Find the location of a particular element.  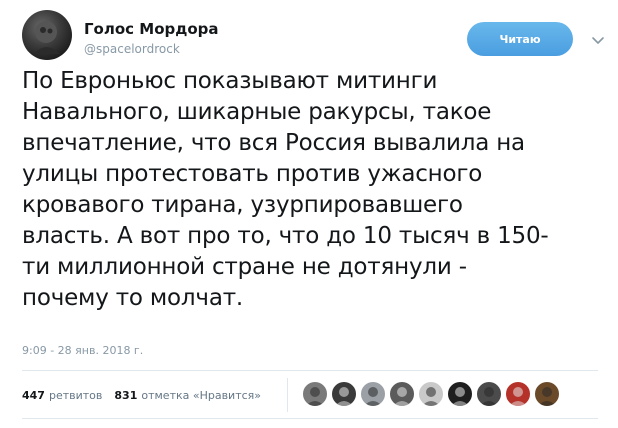

retweets-count: 447 is located at coordinates (33, 395).